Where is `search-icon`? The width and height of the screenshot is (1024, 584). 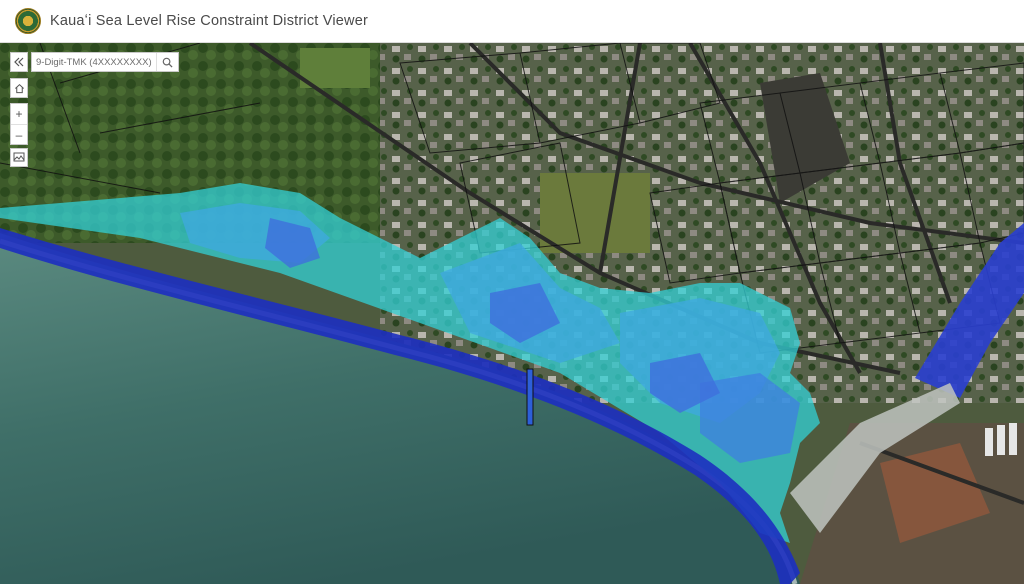 search-icon is located at coordinates (167, 62).